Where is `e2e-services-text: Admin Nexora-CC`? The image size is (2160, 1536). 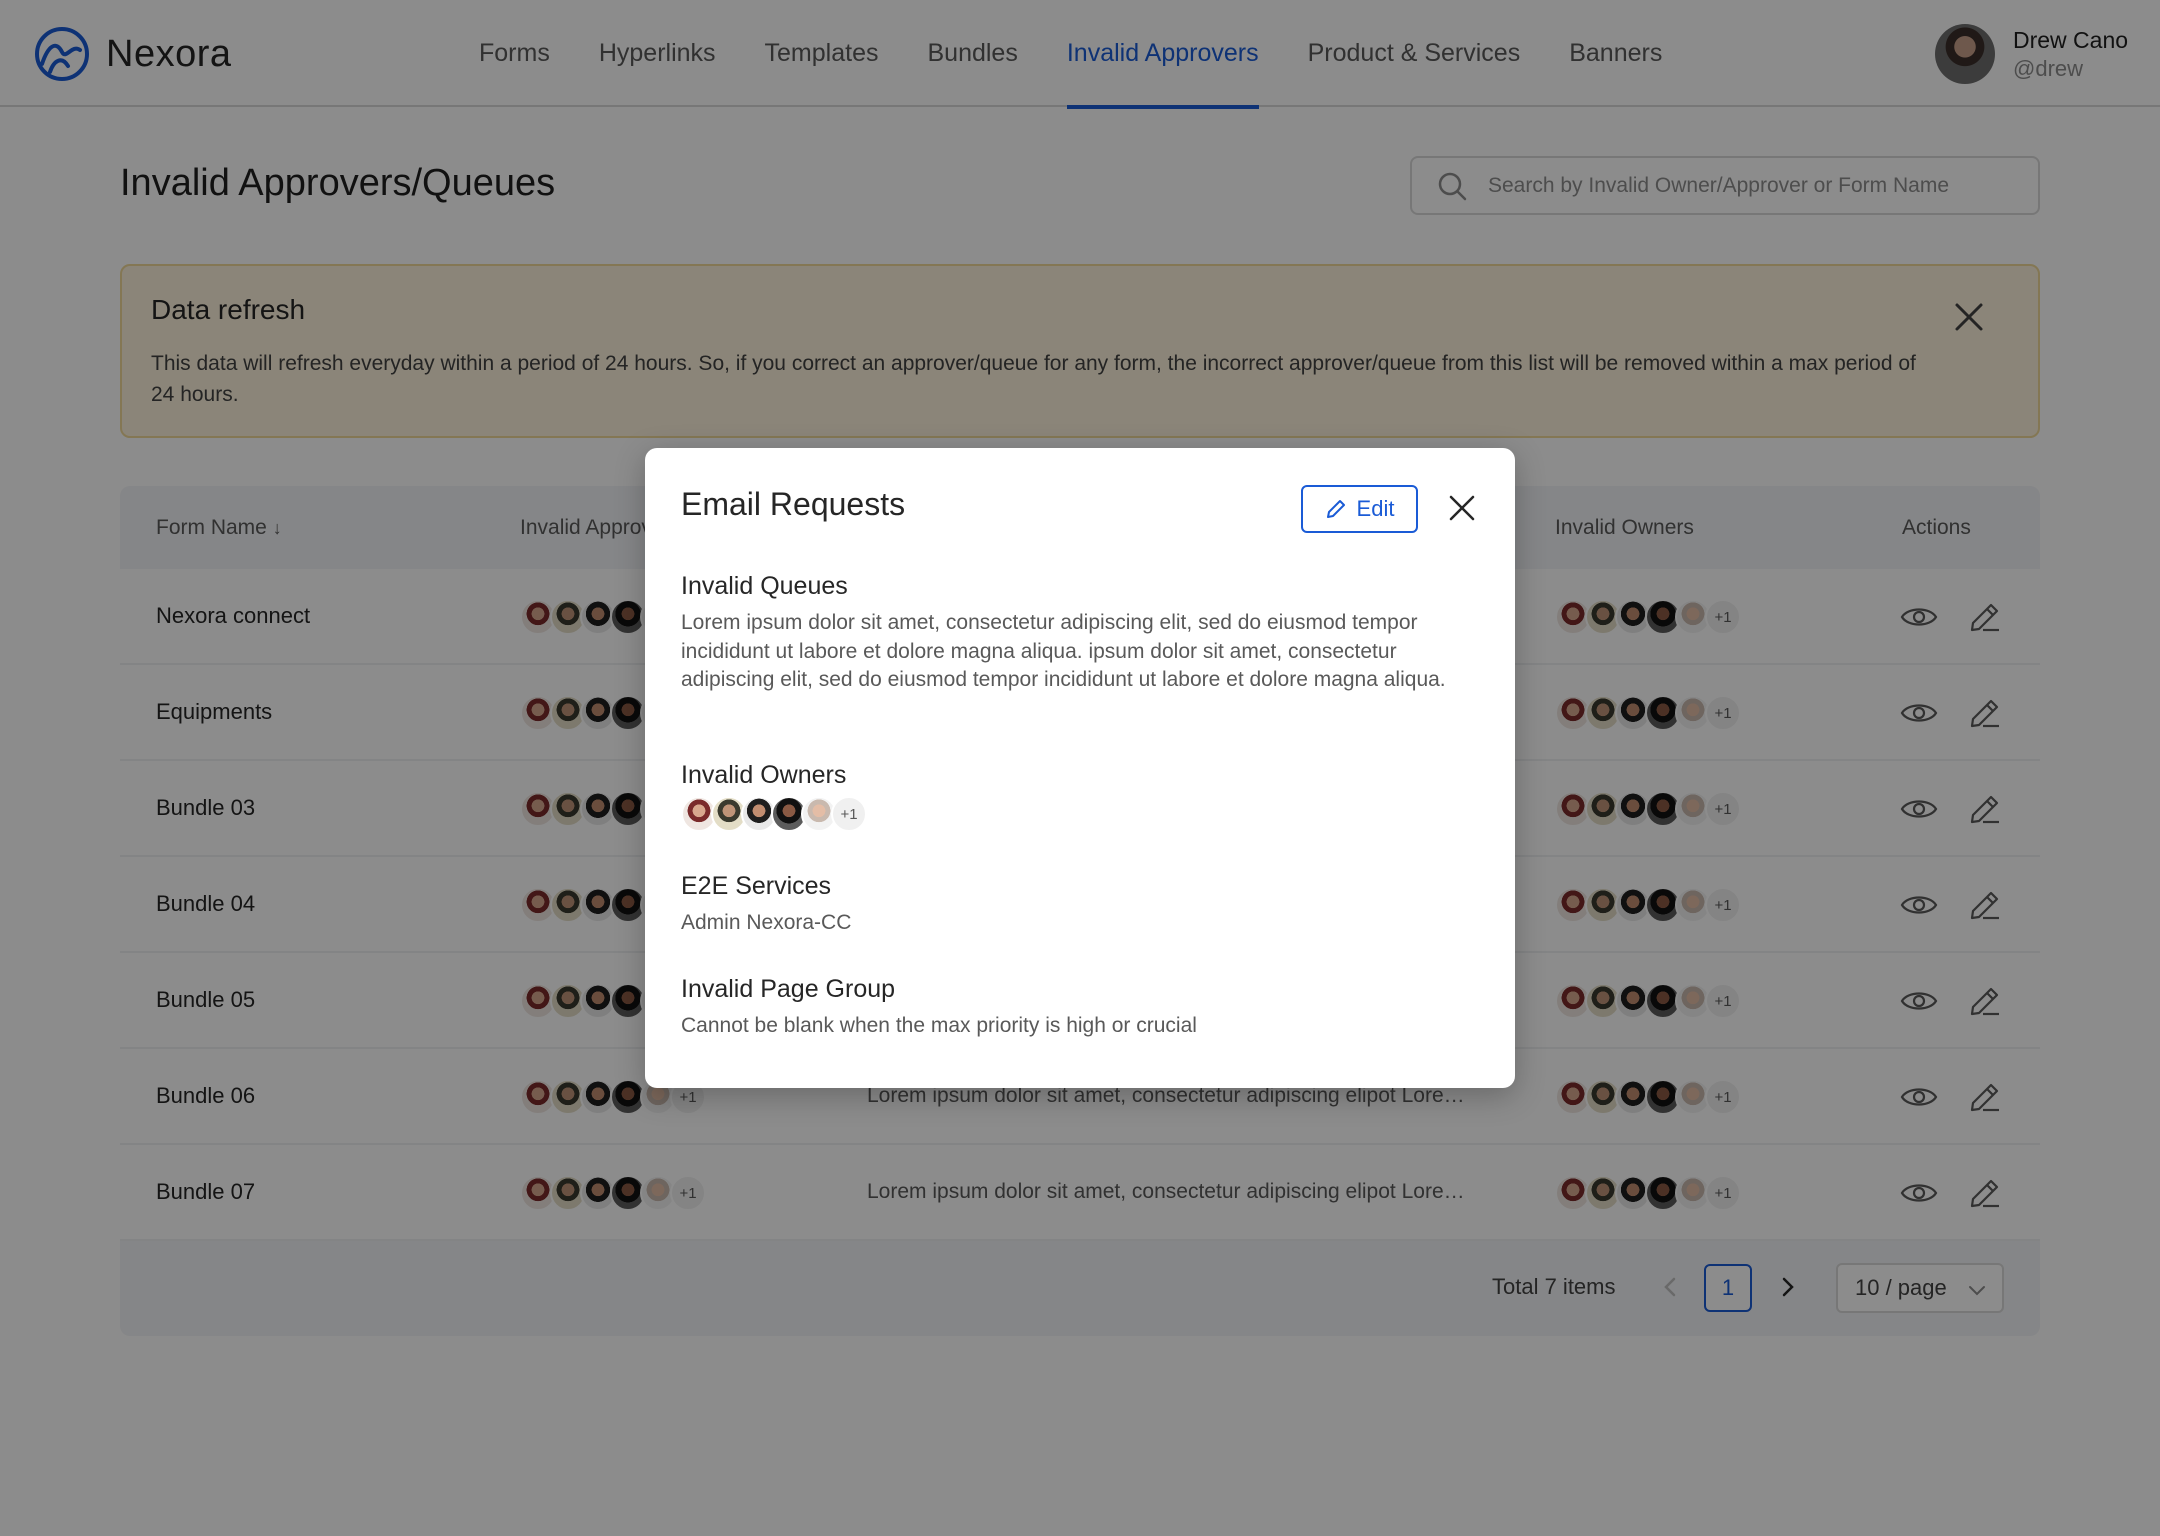
e2e-services-text: Admin Nexora-CC is located at coordinates (766, 922).